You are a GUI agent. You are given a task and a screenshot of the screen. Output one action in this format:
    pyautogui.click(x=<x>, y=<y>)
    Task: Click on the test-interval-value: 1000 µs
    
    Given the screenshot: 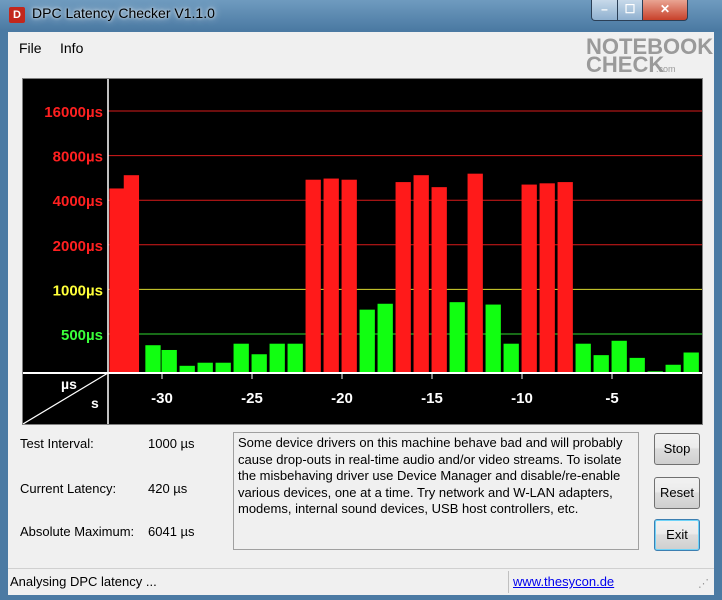 What is the action you would take?
    pyautogui.click(x=171, y=443)
    